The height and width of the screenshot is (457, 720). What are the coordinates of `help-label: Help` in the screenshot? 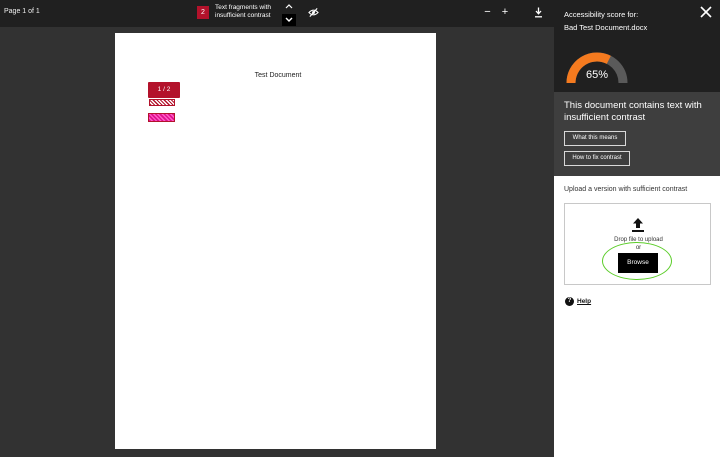 It's located at (584, 301).